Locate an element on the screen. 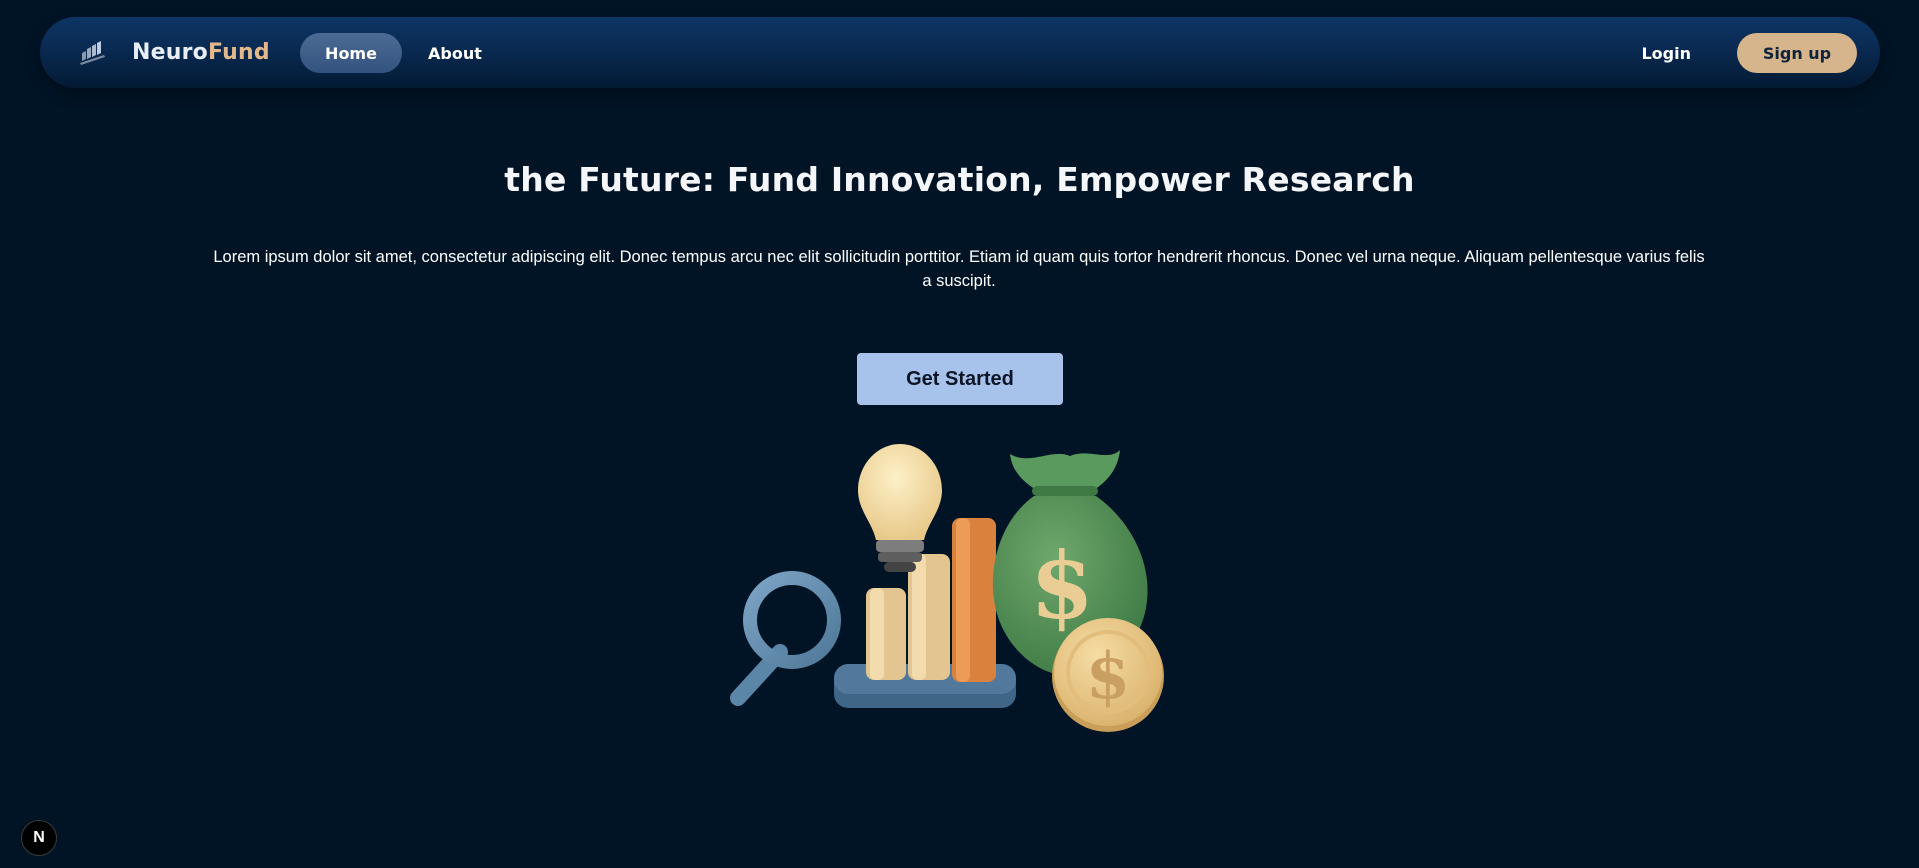 Image resolution: width=1919 pixels, height=868 pixels. brand-name-second: Fund is located at coordinates (238, 52).